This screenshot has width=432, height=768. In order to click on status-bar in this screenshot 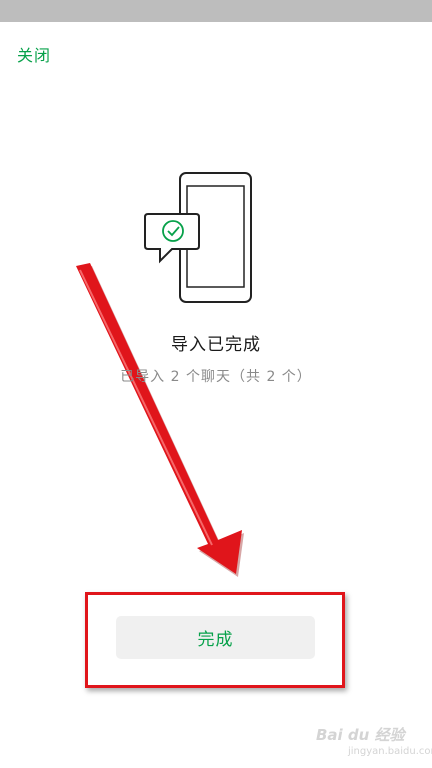, I will do `click(216, 11)`.